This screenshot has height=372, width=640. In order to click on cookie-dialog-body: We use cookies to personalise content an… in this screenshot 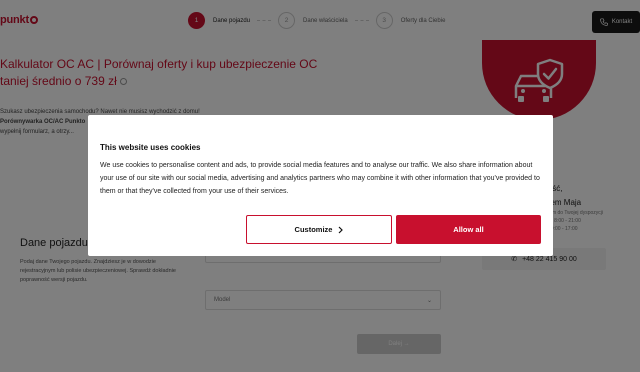, I will do `click(320, 178)`.